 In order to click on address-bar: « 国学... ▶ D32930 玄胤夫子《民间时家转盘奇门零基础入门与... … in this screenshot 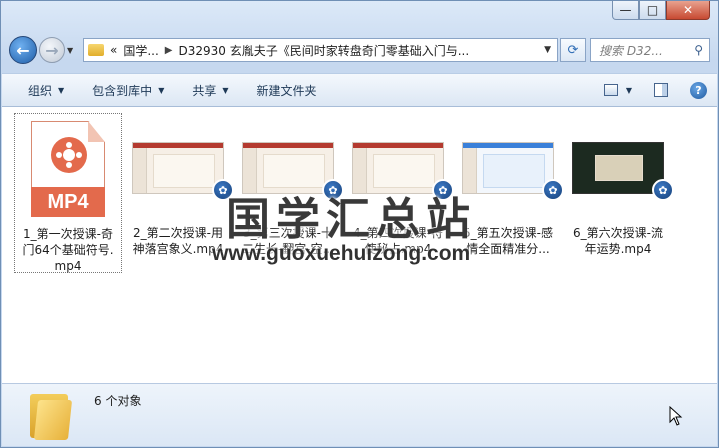, I will do `click(320, 50)`.